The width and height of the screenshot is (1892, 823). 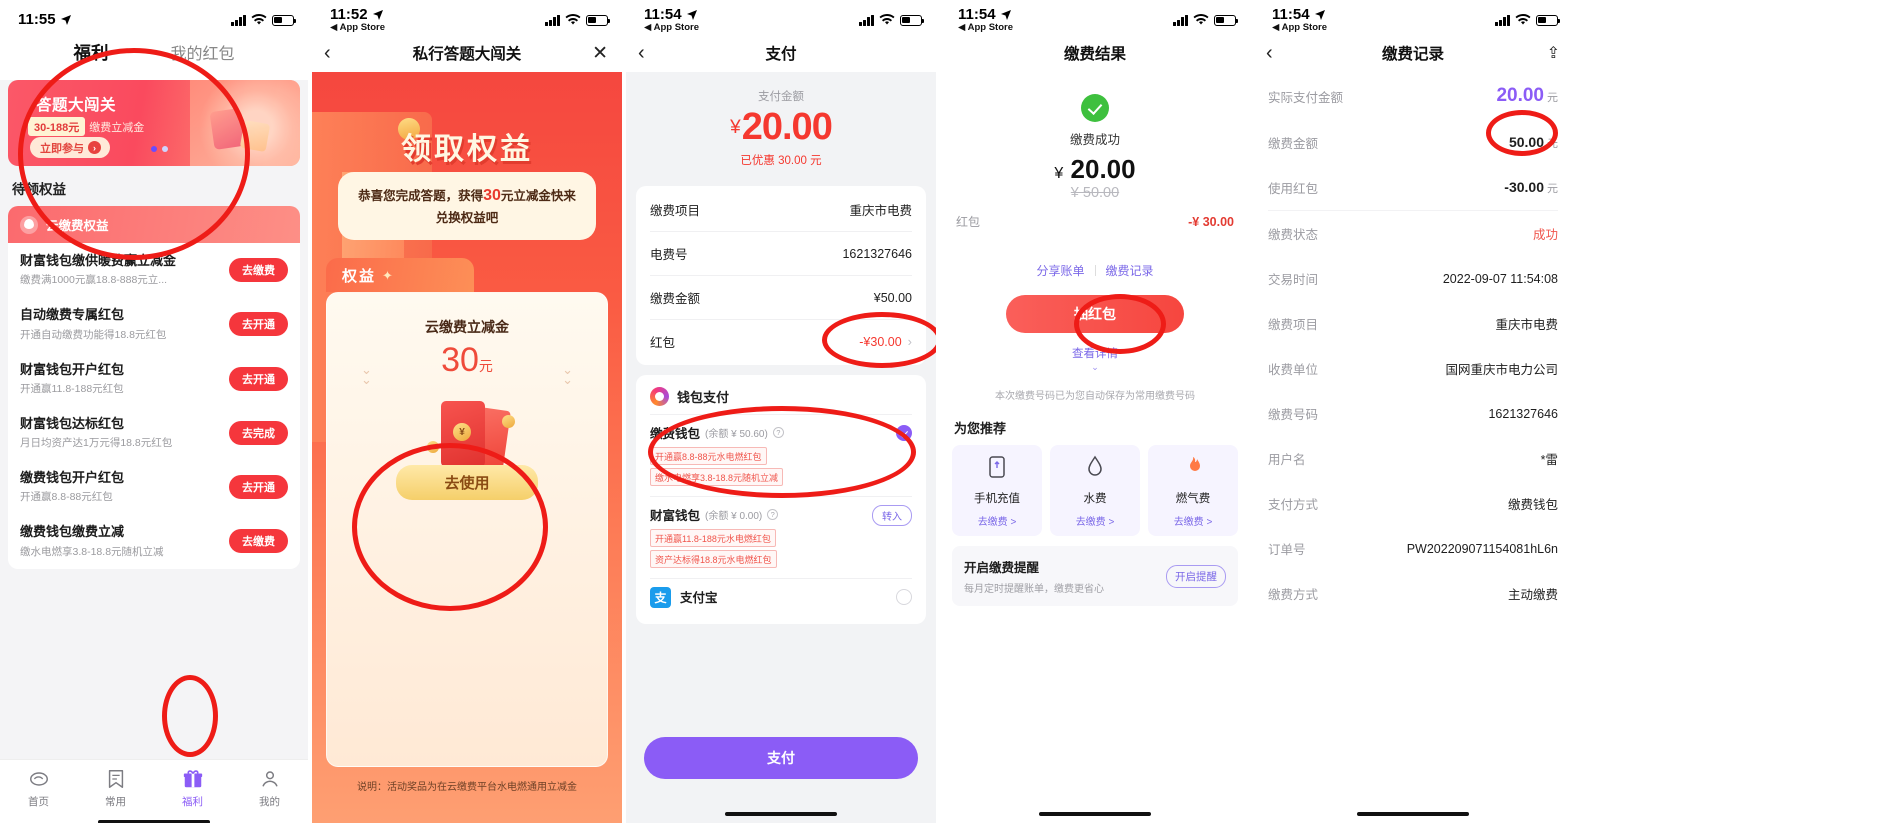 I want to click on promo-banner: 答题大闯关 30-188元 缴费立减金 立即参与 ›, so click(x=154, y=123).